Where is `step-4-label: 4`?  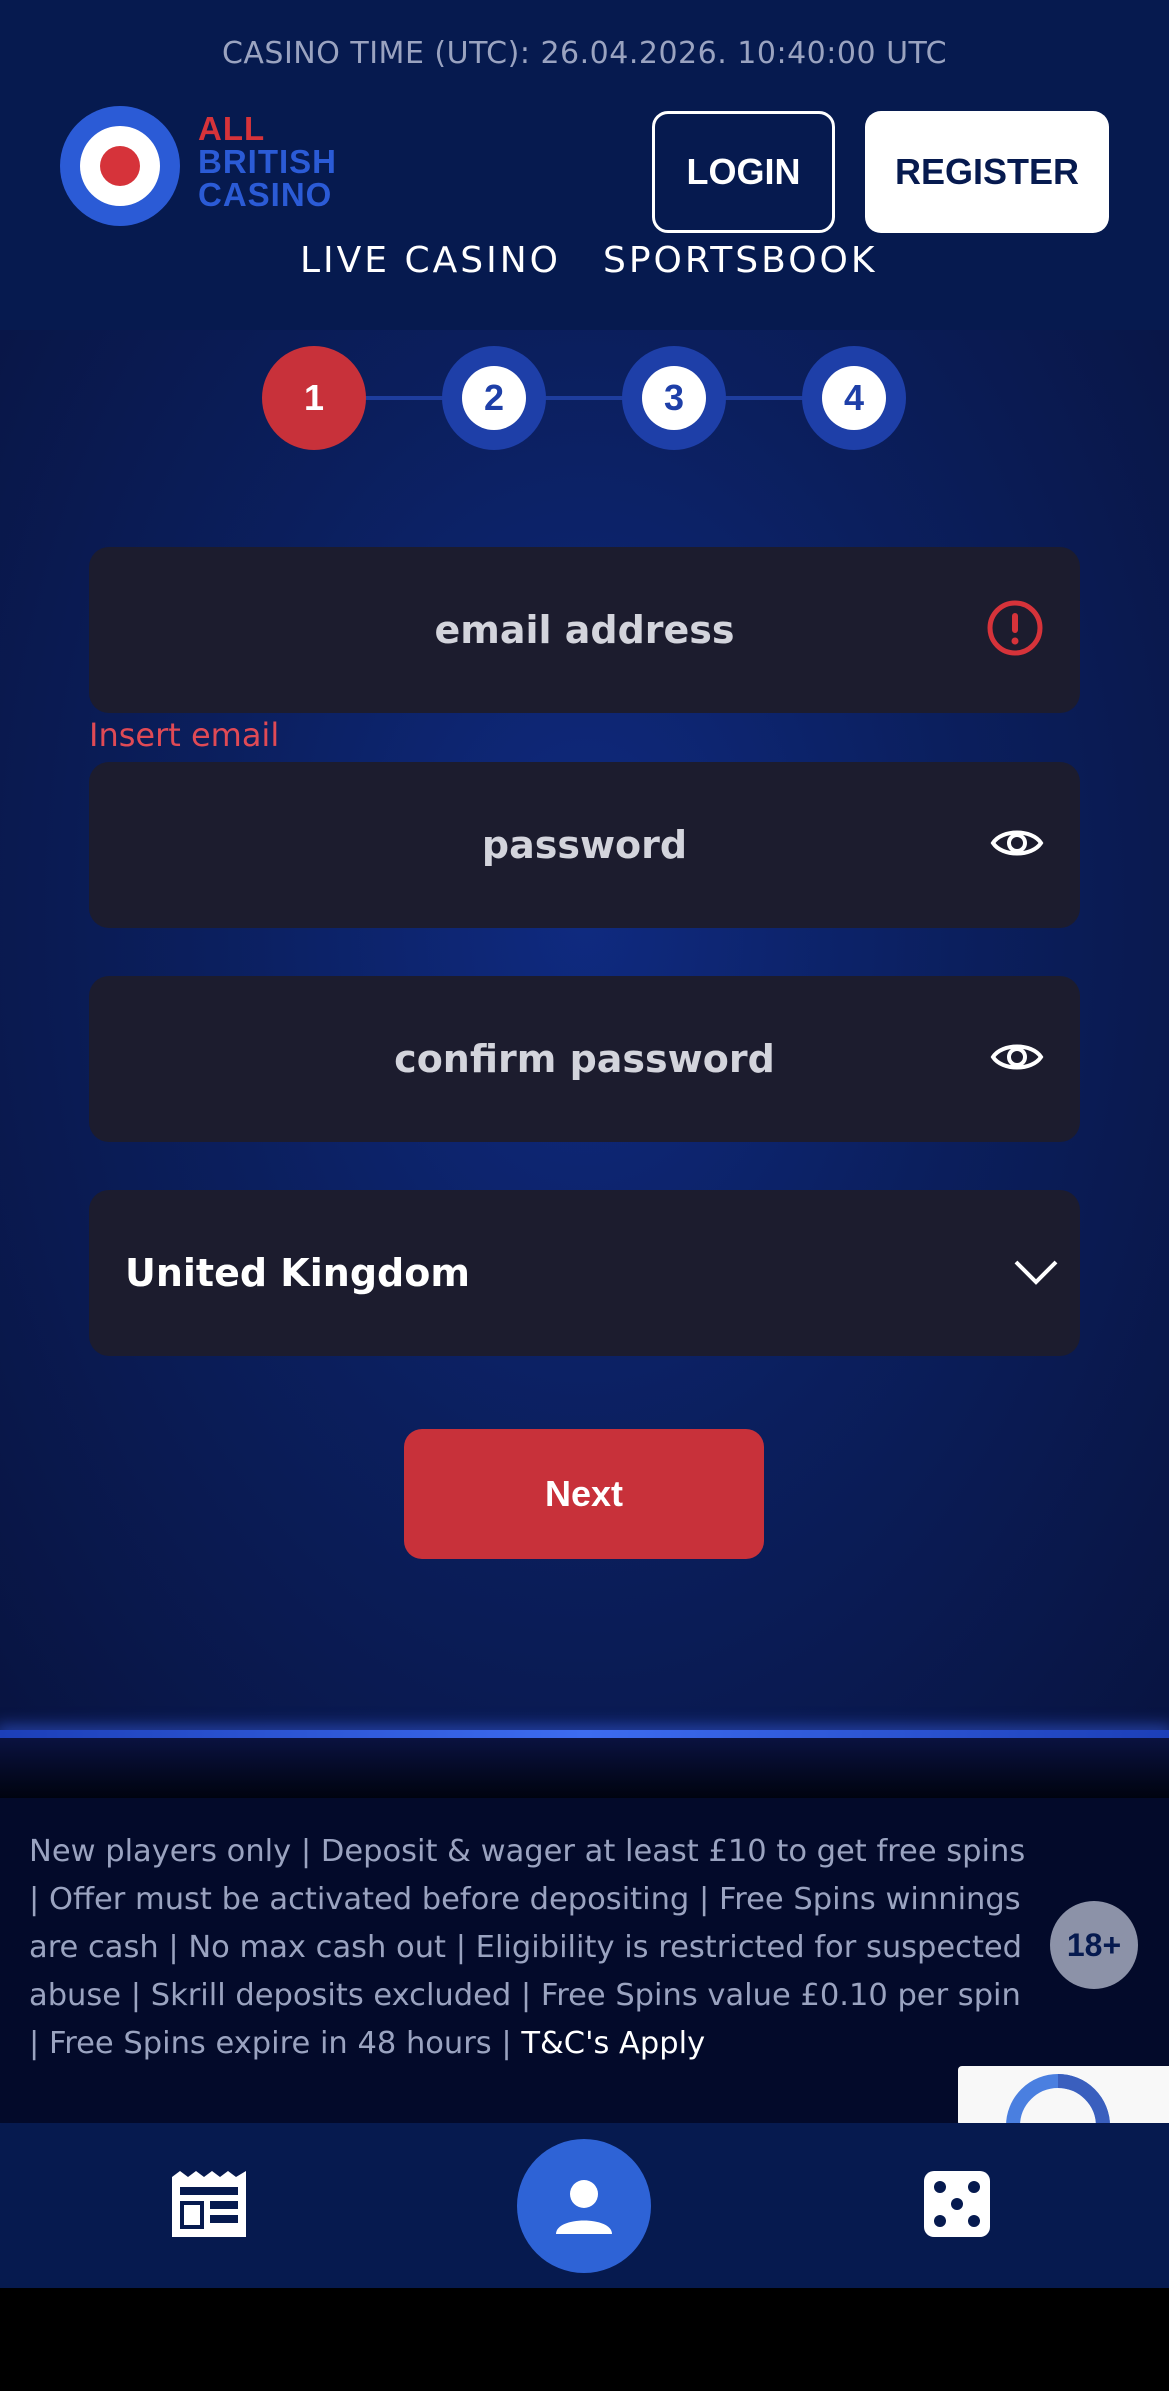 step-4-label: 4 is located at coordinates (854, 397).